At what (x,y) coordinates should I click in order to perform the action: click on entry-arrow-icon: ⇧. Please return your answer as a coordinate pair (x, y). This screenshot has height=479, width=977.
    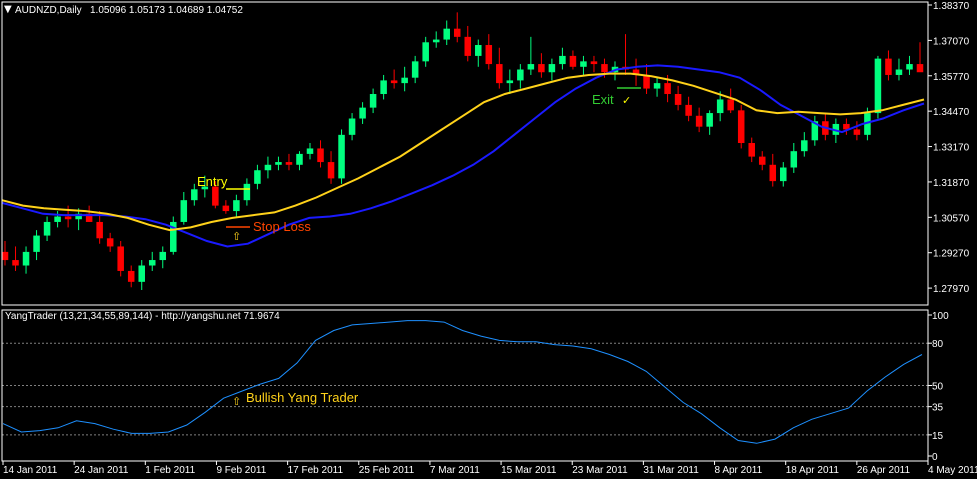
    Looking at the image, I should click on (236, 236).